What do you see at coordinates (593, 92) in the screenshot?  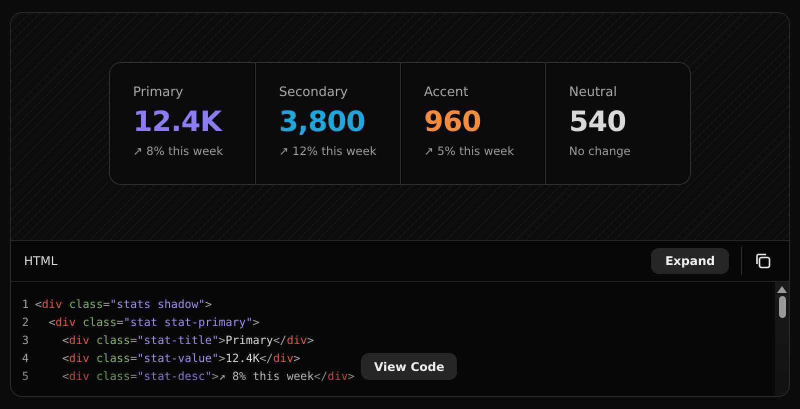 I see `stat-title: Neutral` at bounding box center [593, 92].